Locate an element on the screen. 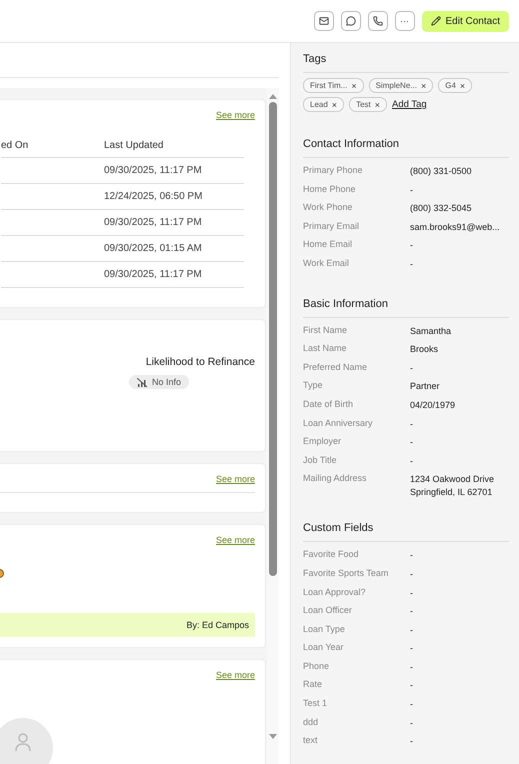  field-value: (800) 331-0500 is located at coordinates (441, 171).